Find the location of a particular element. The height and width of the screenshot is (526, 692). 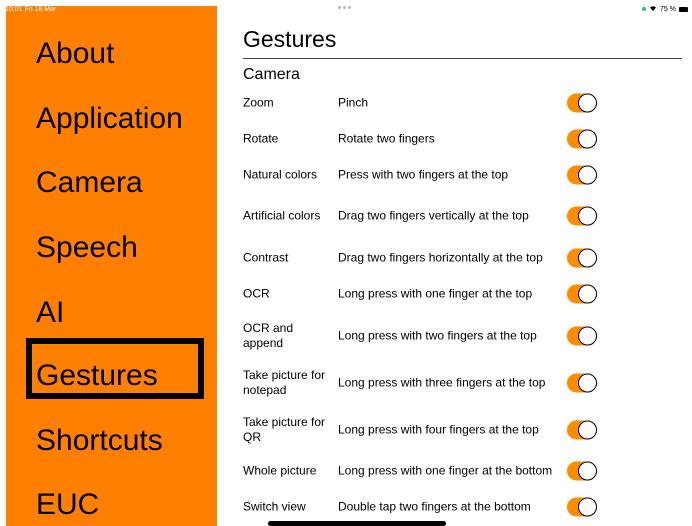

gesture-description: Long press with four fingers at the top is located at coordinates (438, 429).